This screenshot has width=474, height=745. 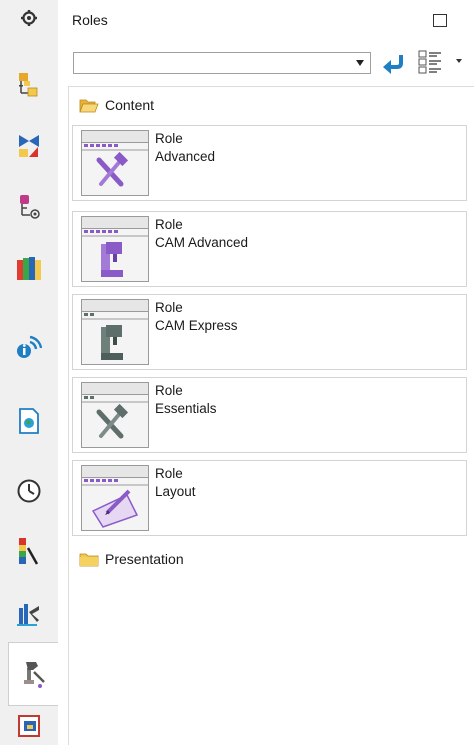 What do you see at coordinates (130, 105) in the screenshot?
I see `content-folder-label: Content` at bounding box center [130, 105].